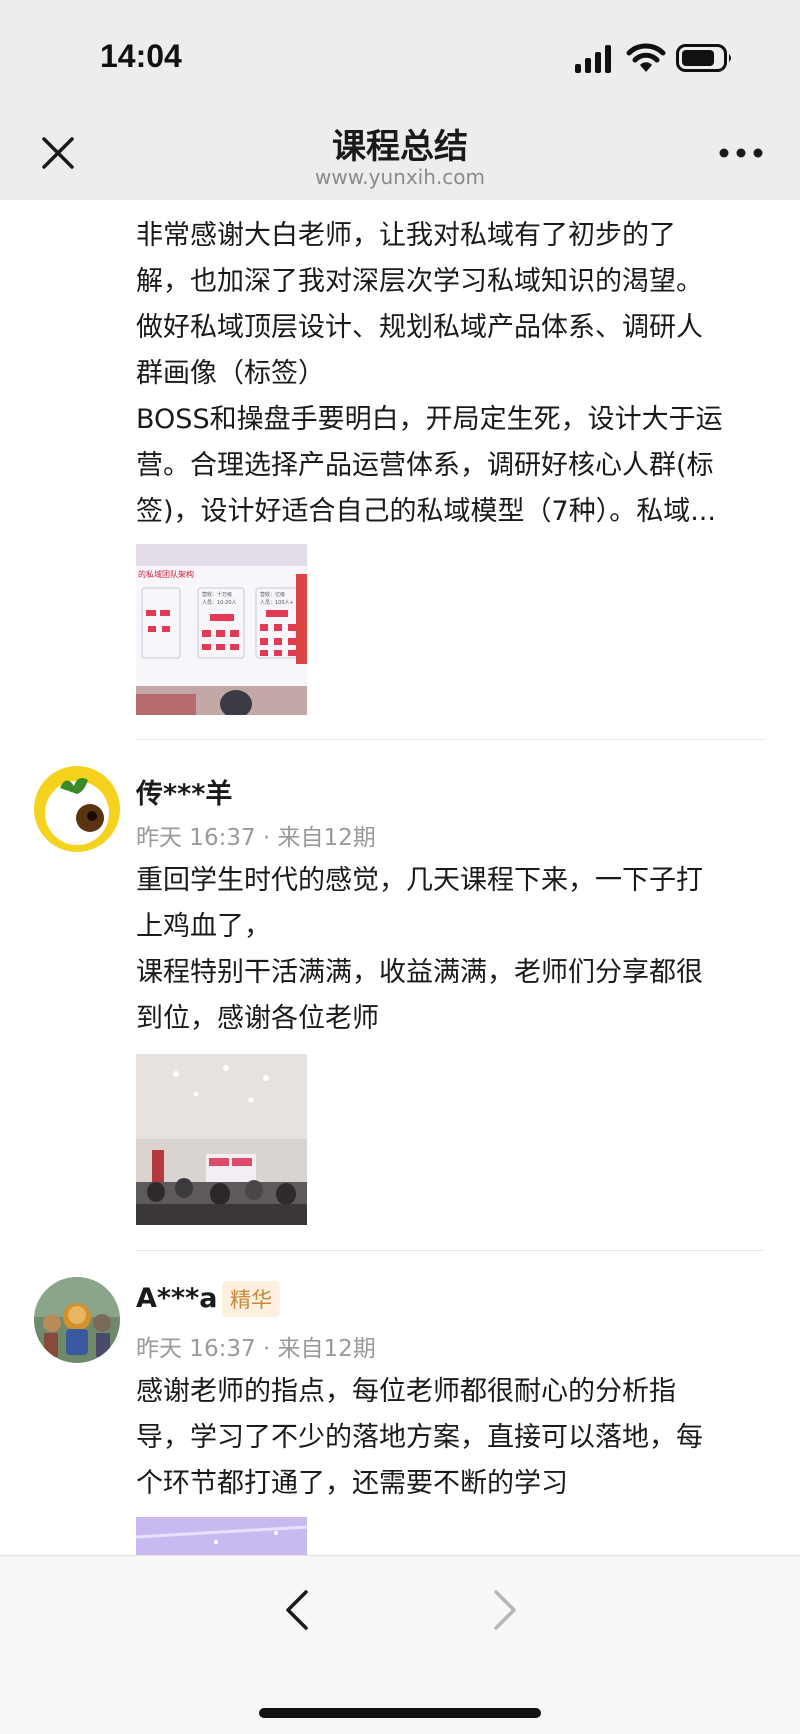 This screenshot has height=1734, width=800. Describe the element at coordinates (298, 1610) in the screenshot. I see `back-icon` at that location.